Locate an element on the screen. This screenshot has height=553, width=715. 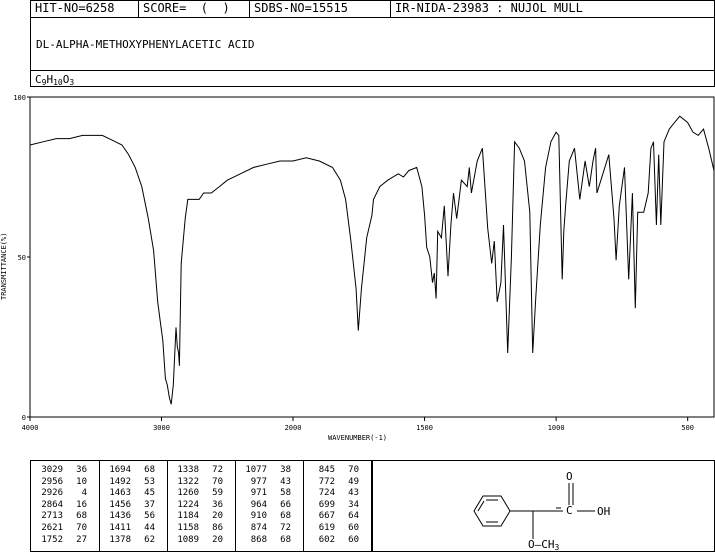
peak-wavenumber: 2926 is located at coordinates (52, 493).